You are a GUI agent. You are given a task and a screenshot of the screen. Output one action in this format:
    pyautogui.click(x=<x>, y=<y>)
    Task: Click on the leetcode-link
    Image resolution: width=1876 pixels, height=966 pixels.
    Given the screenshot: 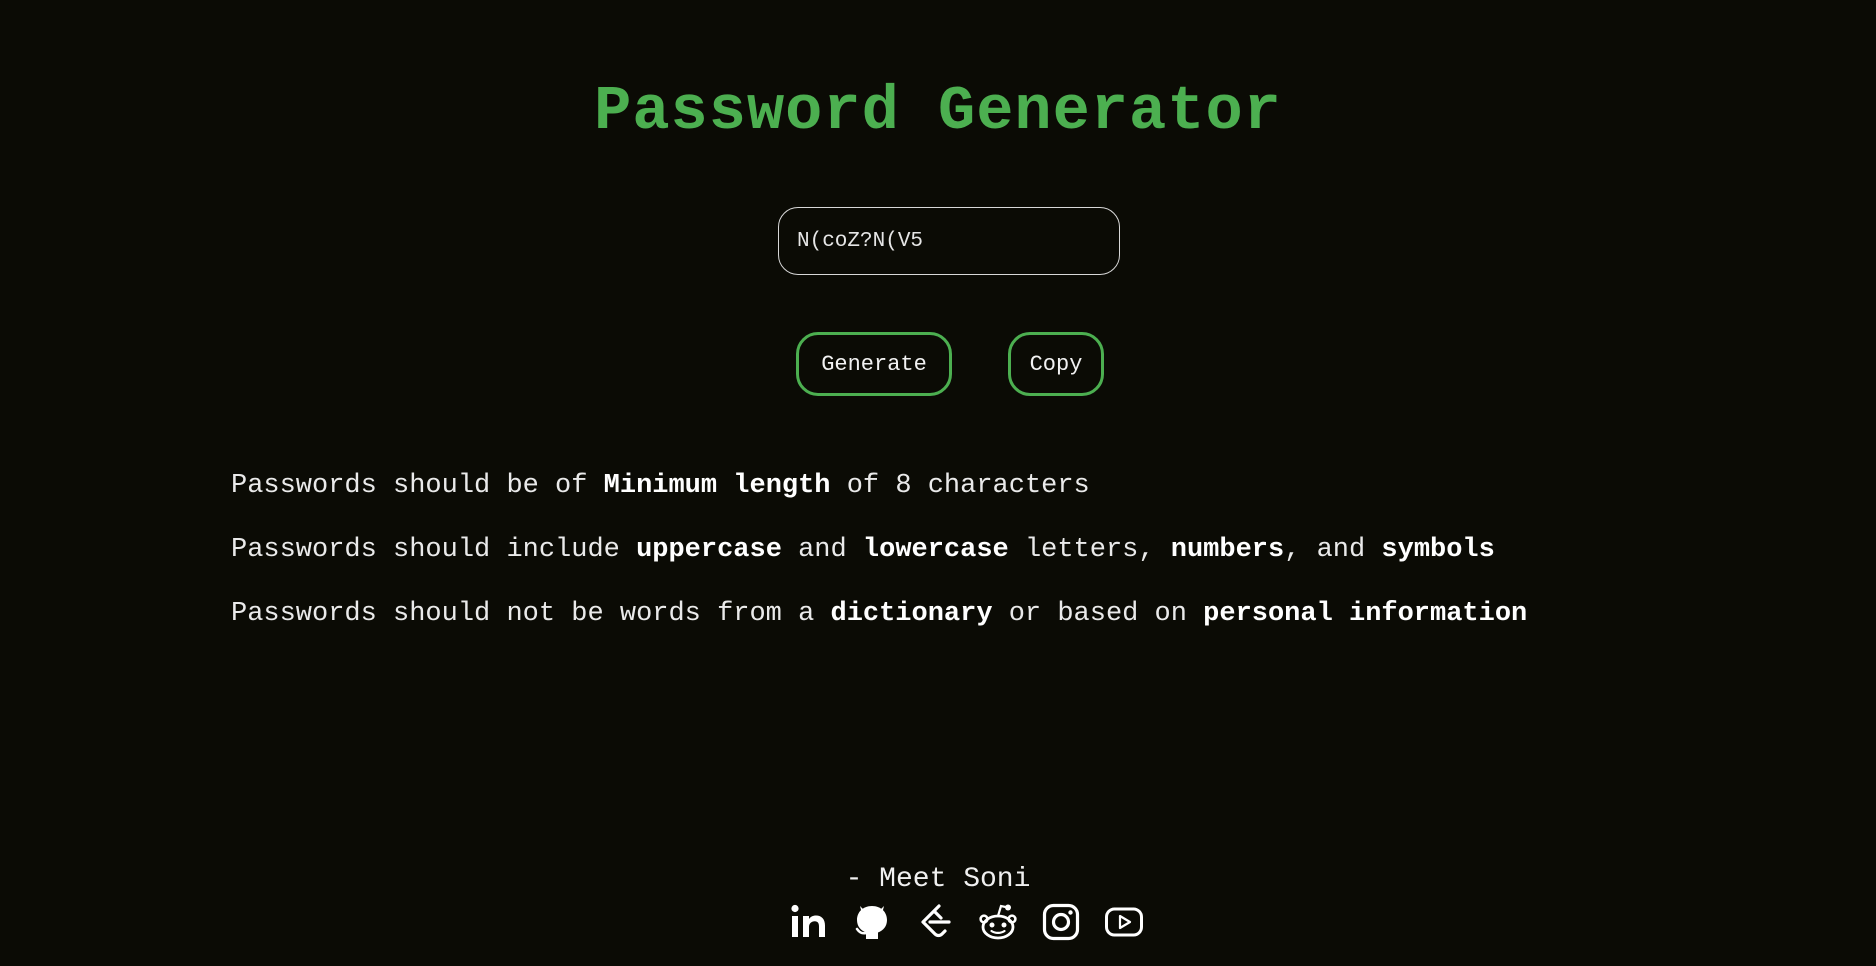 What is the action you would take?
    pyautogui.click(x=934, y=922)
    